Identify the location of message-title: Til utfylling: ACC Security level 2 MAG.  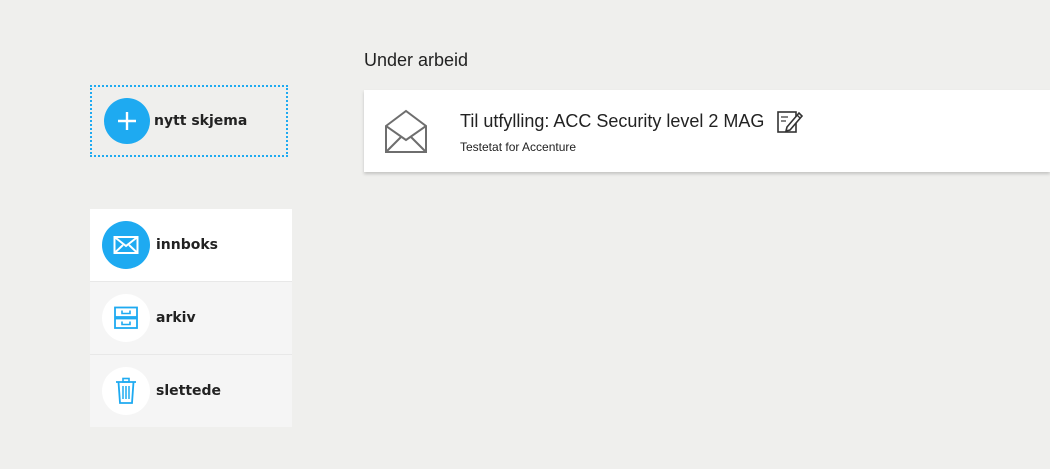
(612, 120).